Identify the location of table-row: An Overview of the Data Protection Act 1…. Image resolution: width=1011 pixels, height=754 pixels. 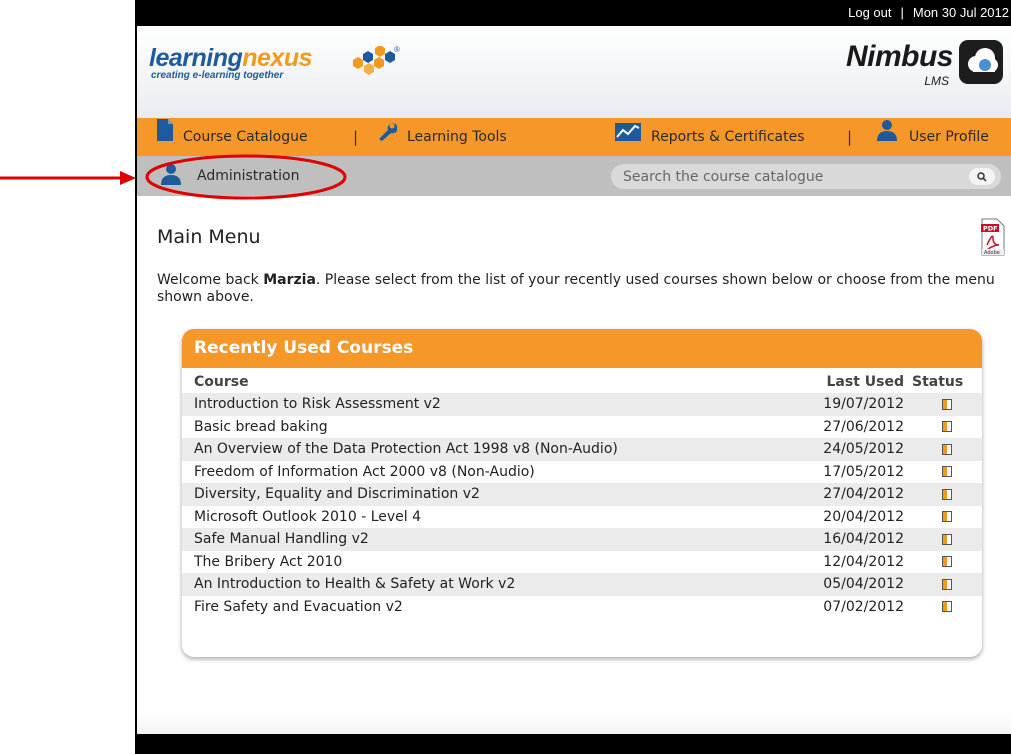
(582, 449).